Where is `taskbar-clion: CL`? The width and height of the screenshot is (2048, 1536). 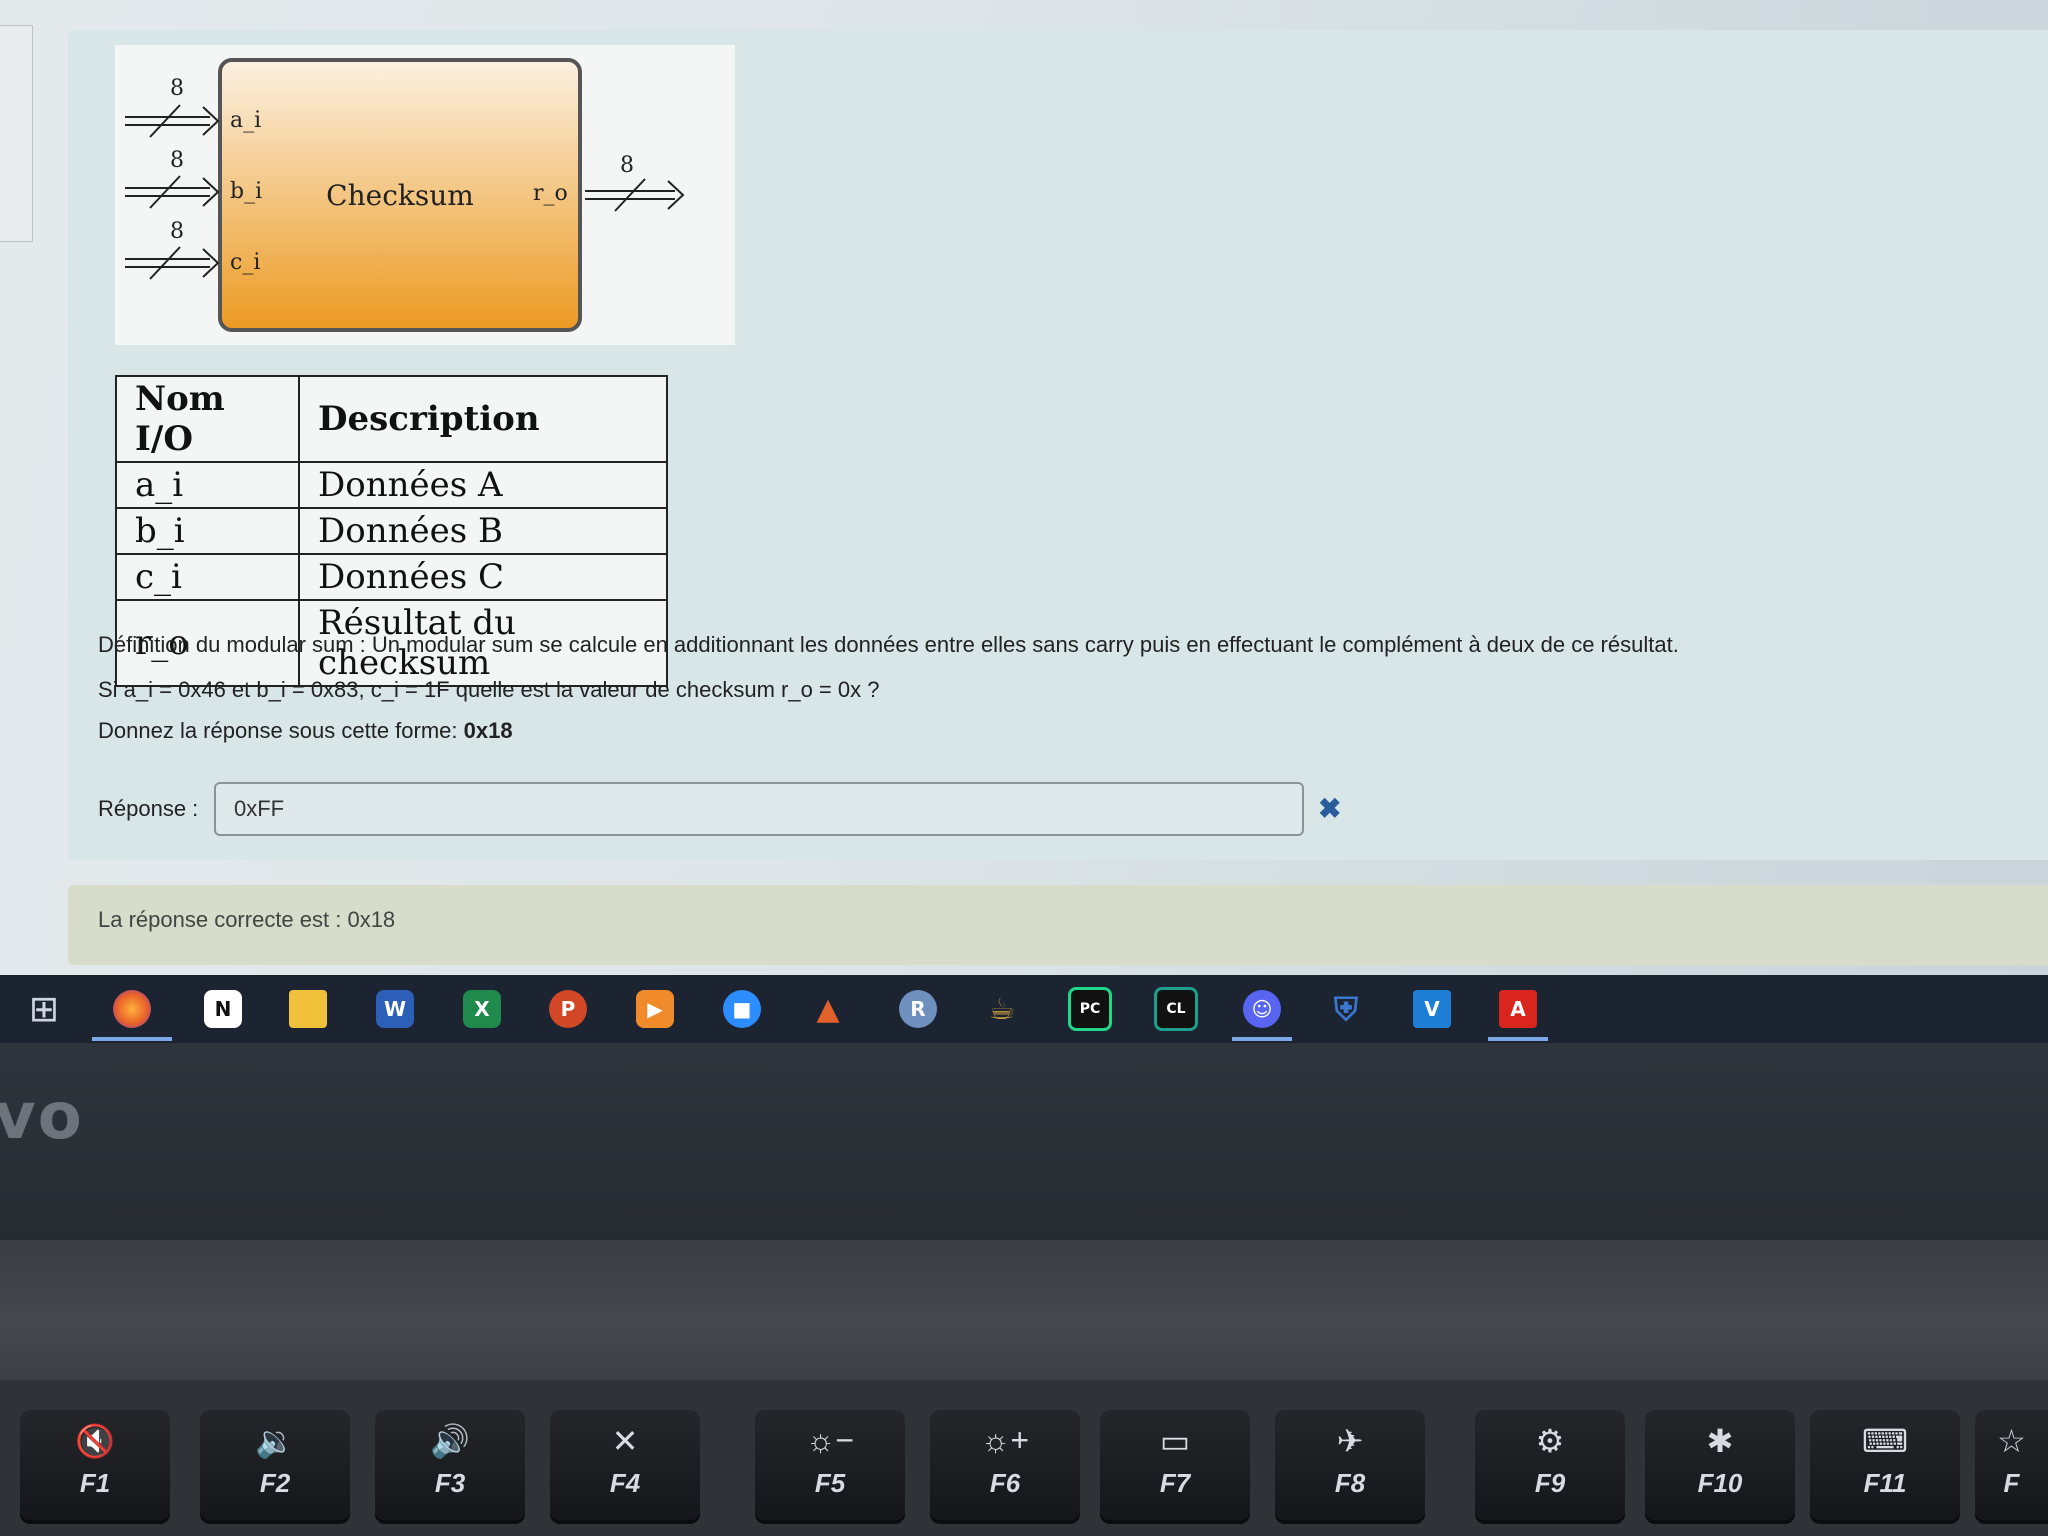
taskbar-clion: CL is located at coordinates (1176, 1009).